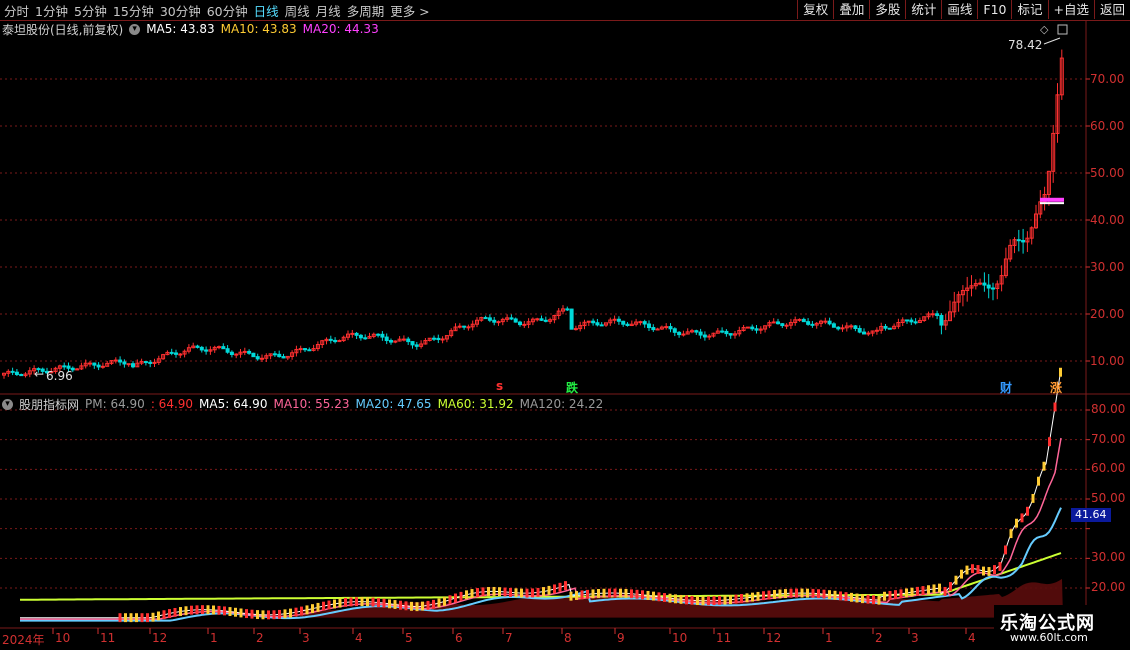 This screenshot has height=650, width=1130. I want to click on xtick: 8, so click(568, 638).